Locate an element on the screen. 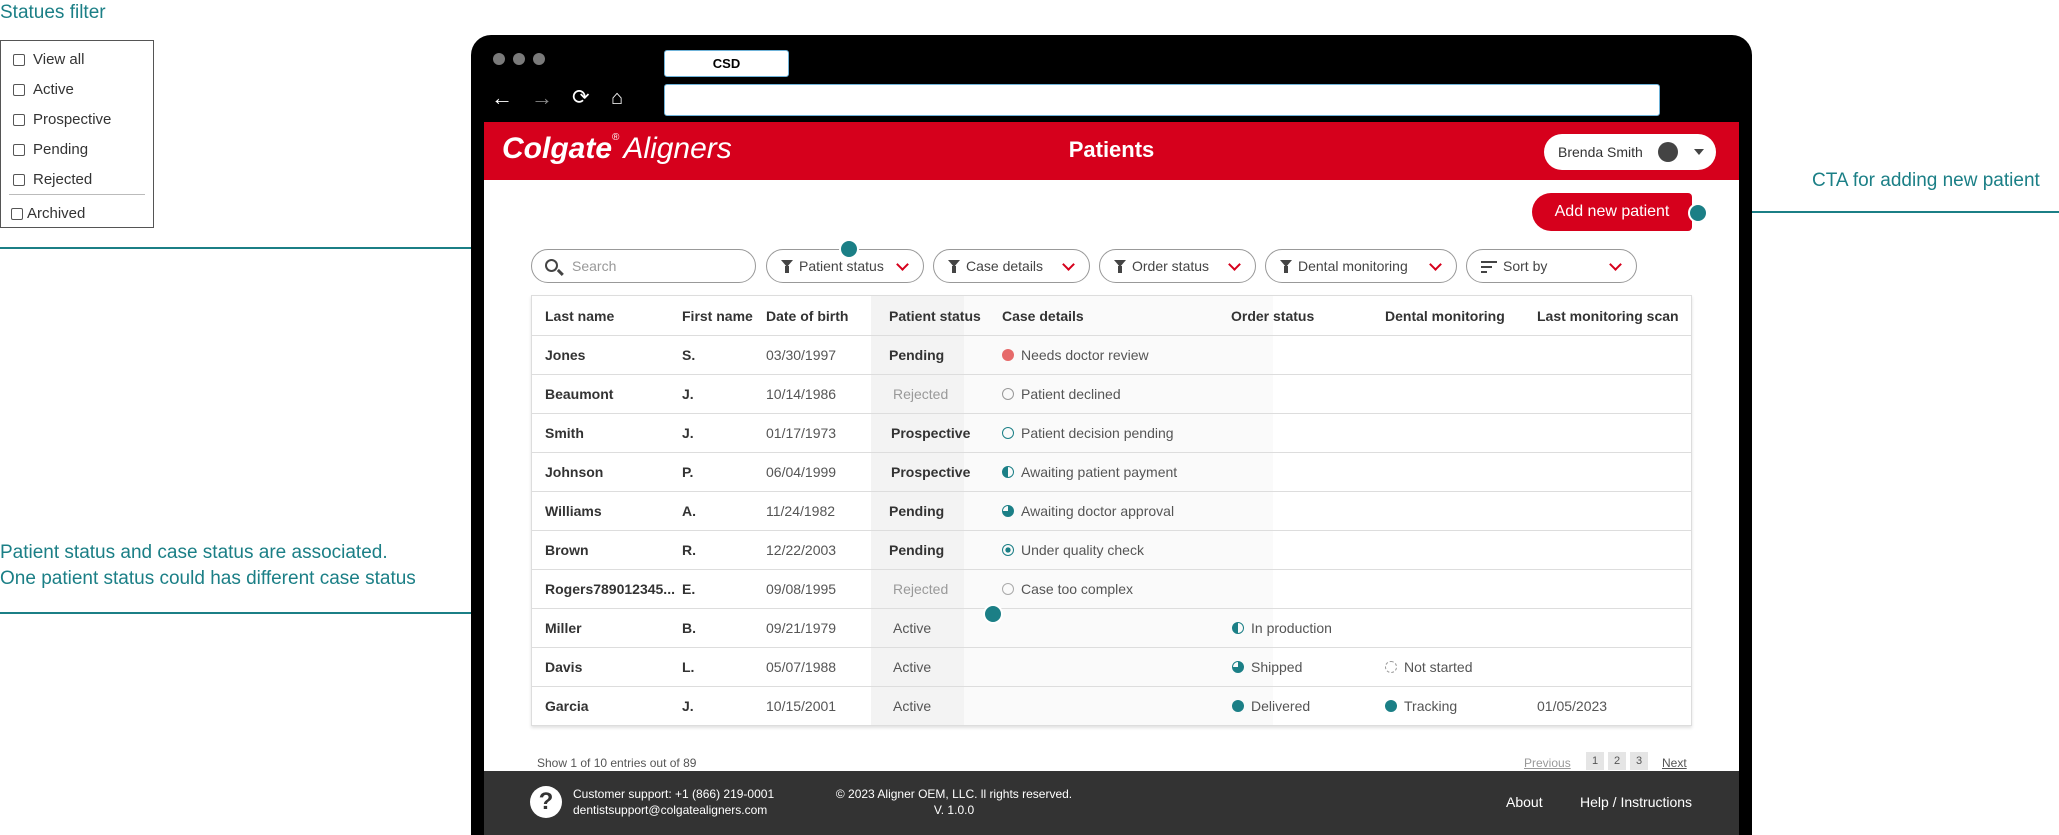 The height and width of the screenshot is (835, 2059). footer-help-link: Help / Instructions is located at coordinates (1636, 802).